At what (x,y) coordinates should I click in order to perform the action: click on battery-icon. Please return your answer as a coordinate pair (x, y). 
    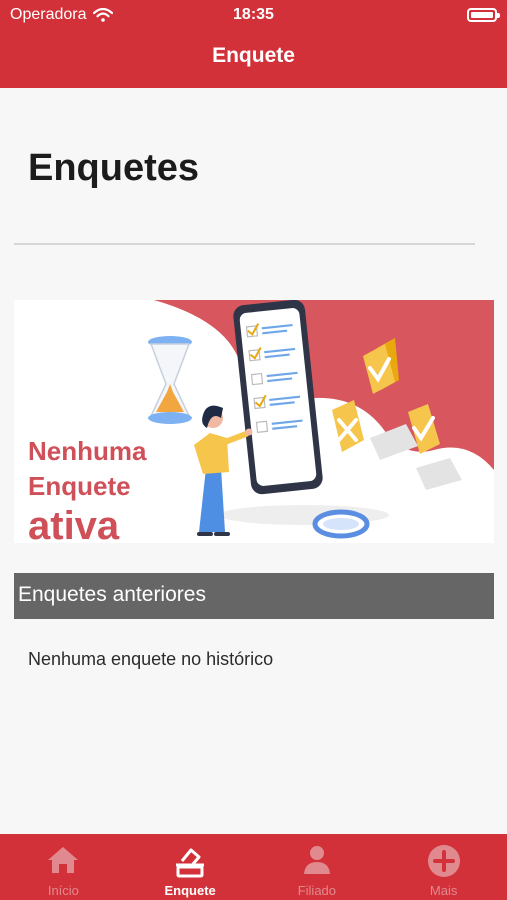
    Looking at the image, I should click on (483, 15).